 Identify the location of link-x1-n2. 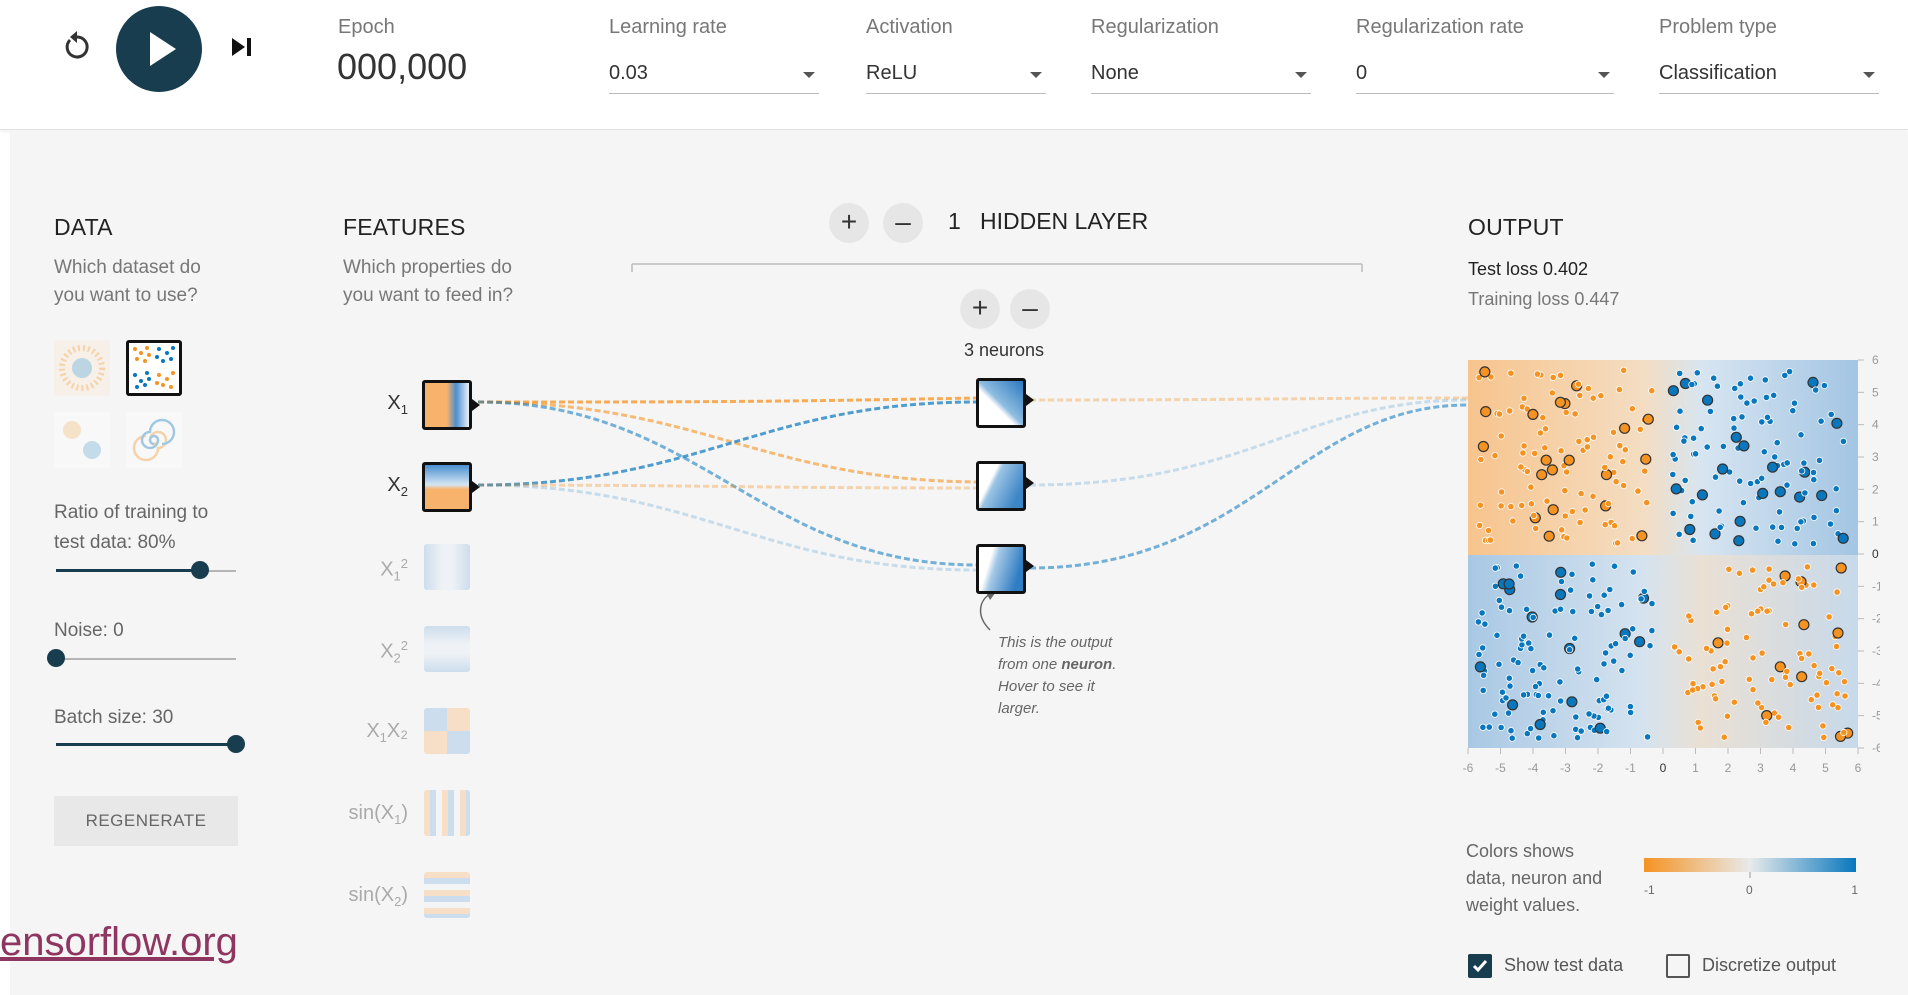
(727, 442).